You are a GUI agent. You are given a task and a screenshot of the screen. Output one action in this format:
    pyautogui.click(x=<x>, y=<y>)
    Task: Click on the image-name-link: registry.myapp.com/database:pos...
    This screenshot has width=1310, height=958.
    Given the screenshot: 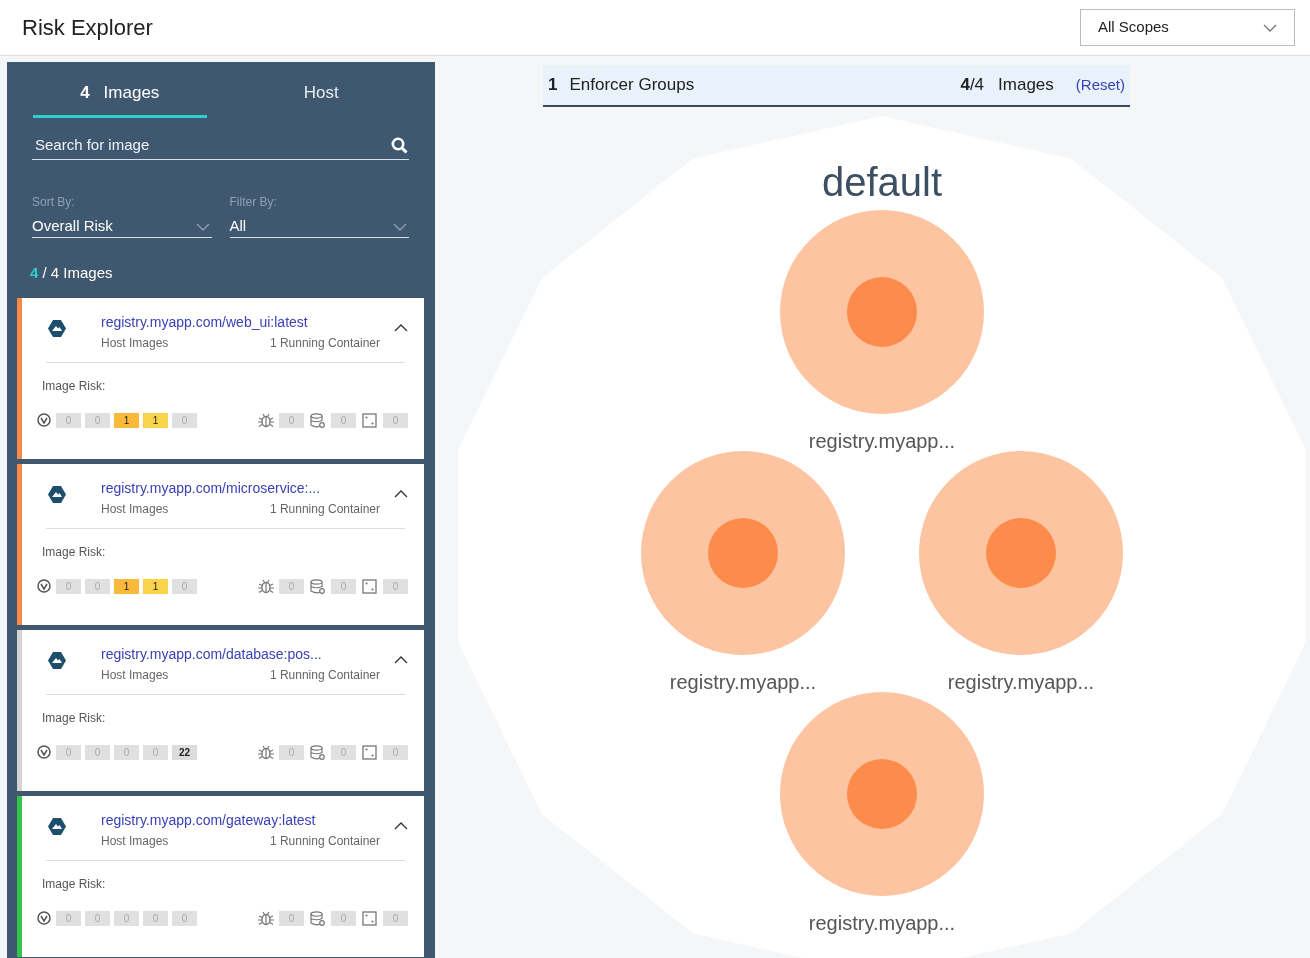 What is the action you would take?
    pyautogui.click(x=240, y=653)
    